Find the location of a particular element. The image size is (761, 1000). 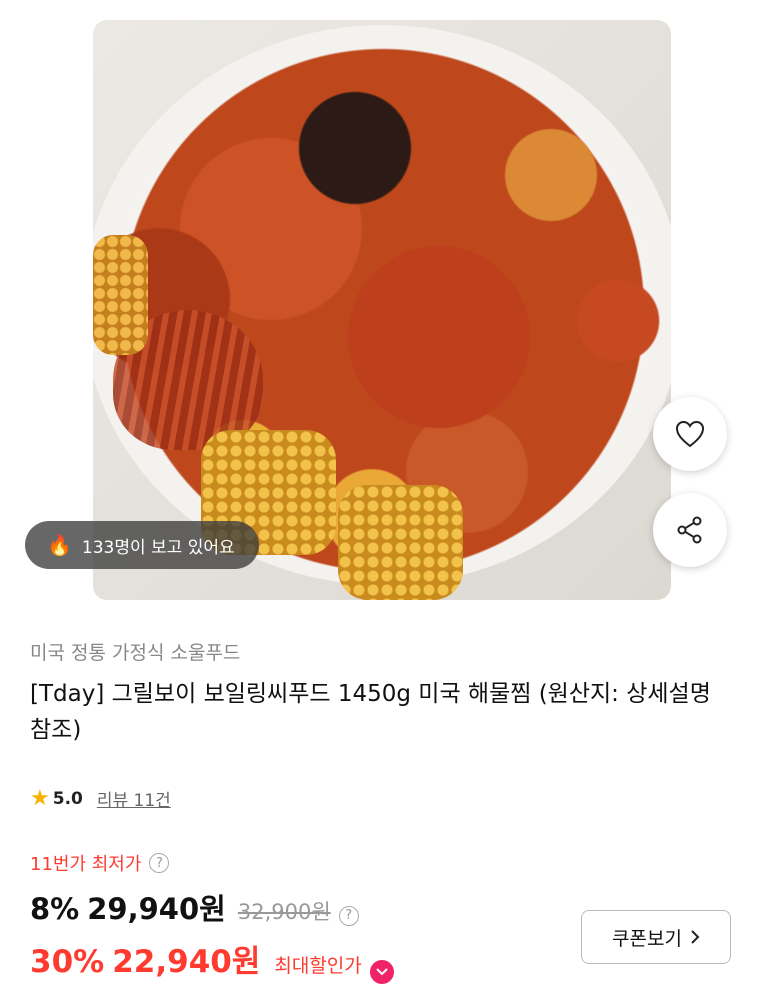

viewer-count-badge: 🔥 133명이 보고 있어요 is located at coordinates (142, 545).